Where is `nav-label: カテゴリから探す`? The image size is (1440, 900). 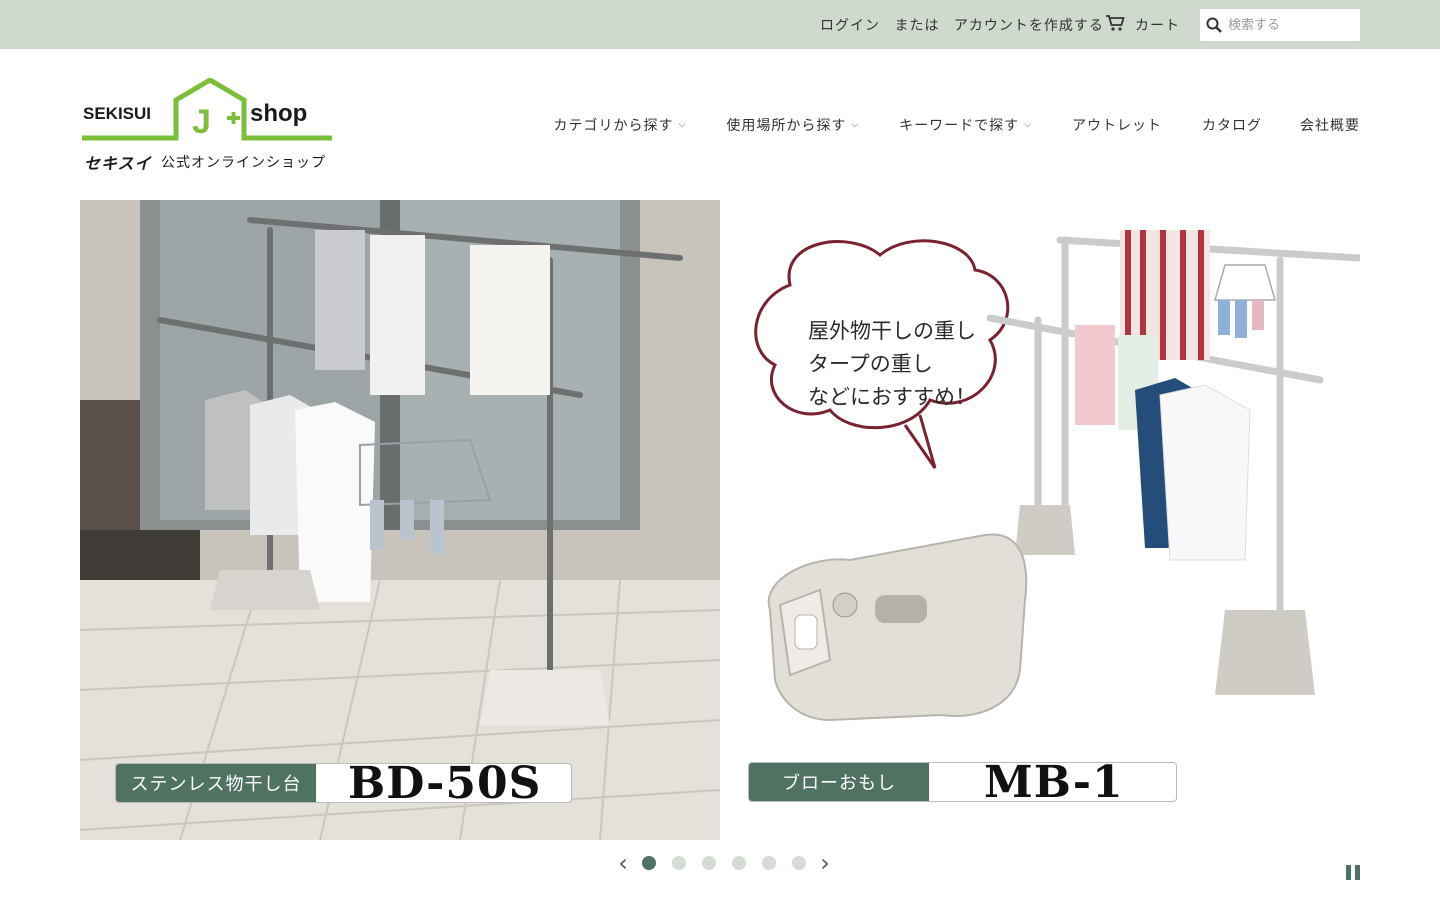
nav-label: カテゴリから探す is located at coordinates (613, 126).